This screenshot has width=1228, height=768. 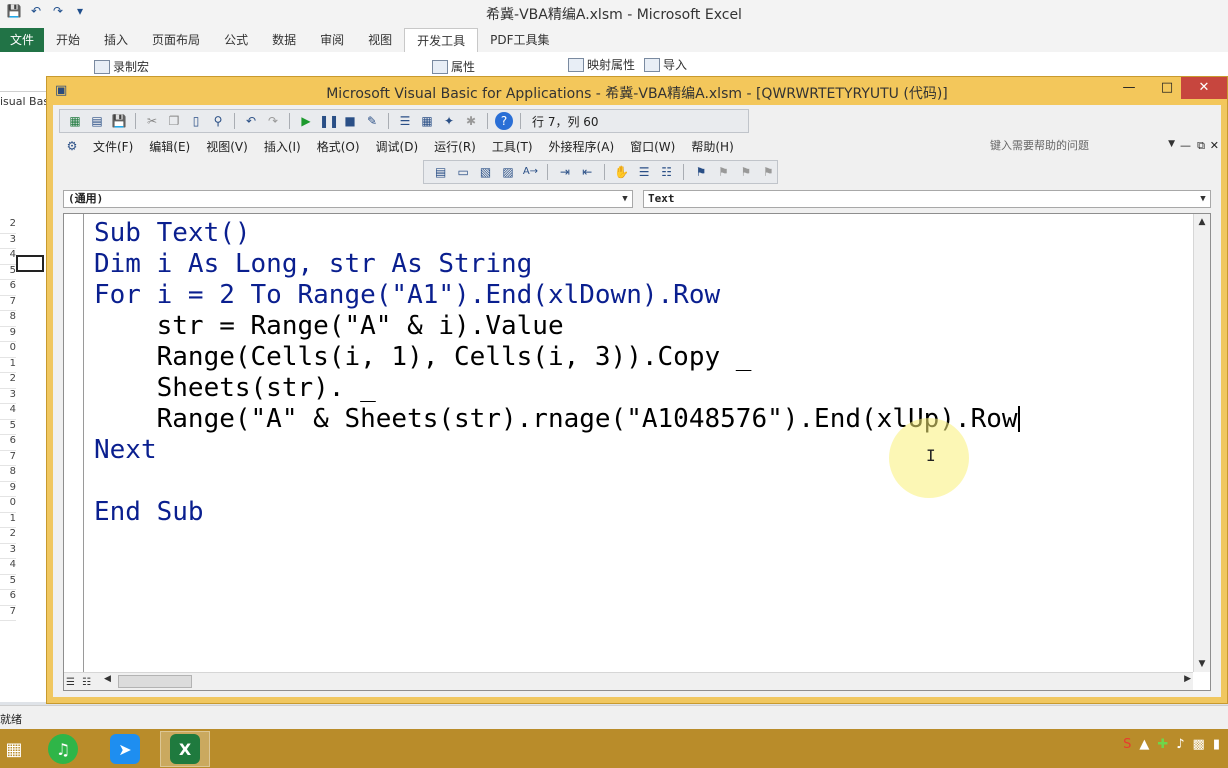 What do you see at coordinates (14, 749) in the screenshot?
I see `start-button: ▦` at bounding box center [14, 749].